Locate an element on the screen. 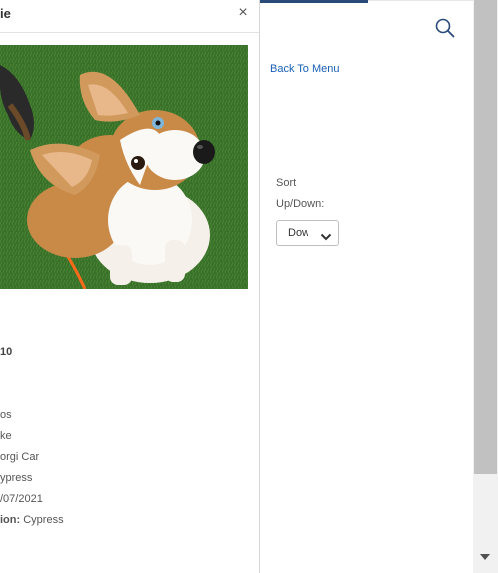 The width and height of the screenshot is (498, 573). divider is located at coordinates (420, 0).